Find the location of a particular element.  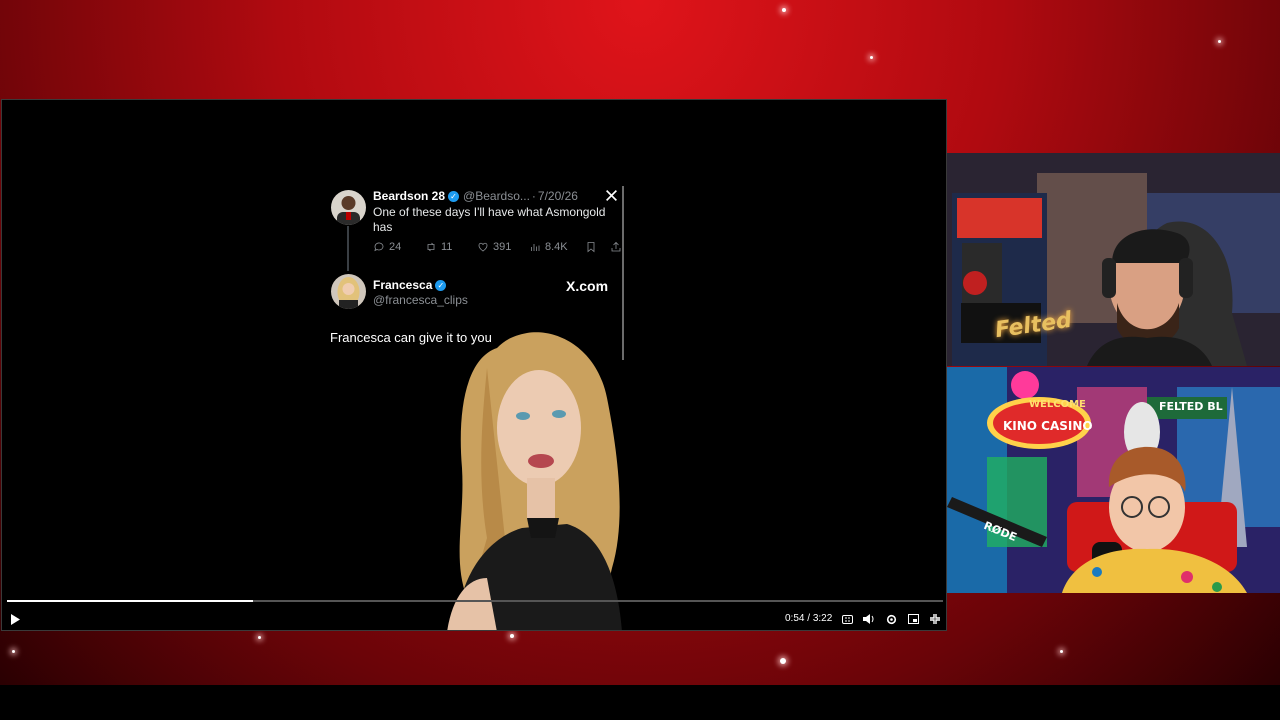

x-logo-icon is located at coordinates (611, 195).